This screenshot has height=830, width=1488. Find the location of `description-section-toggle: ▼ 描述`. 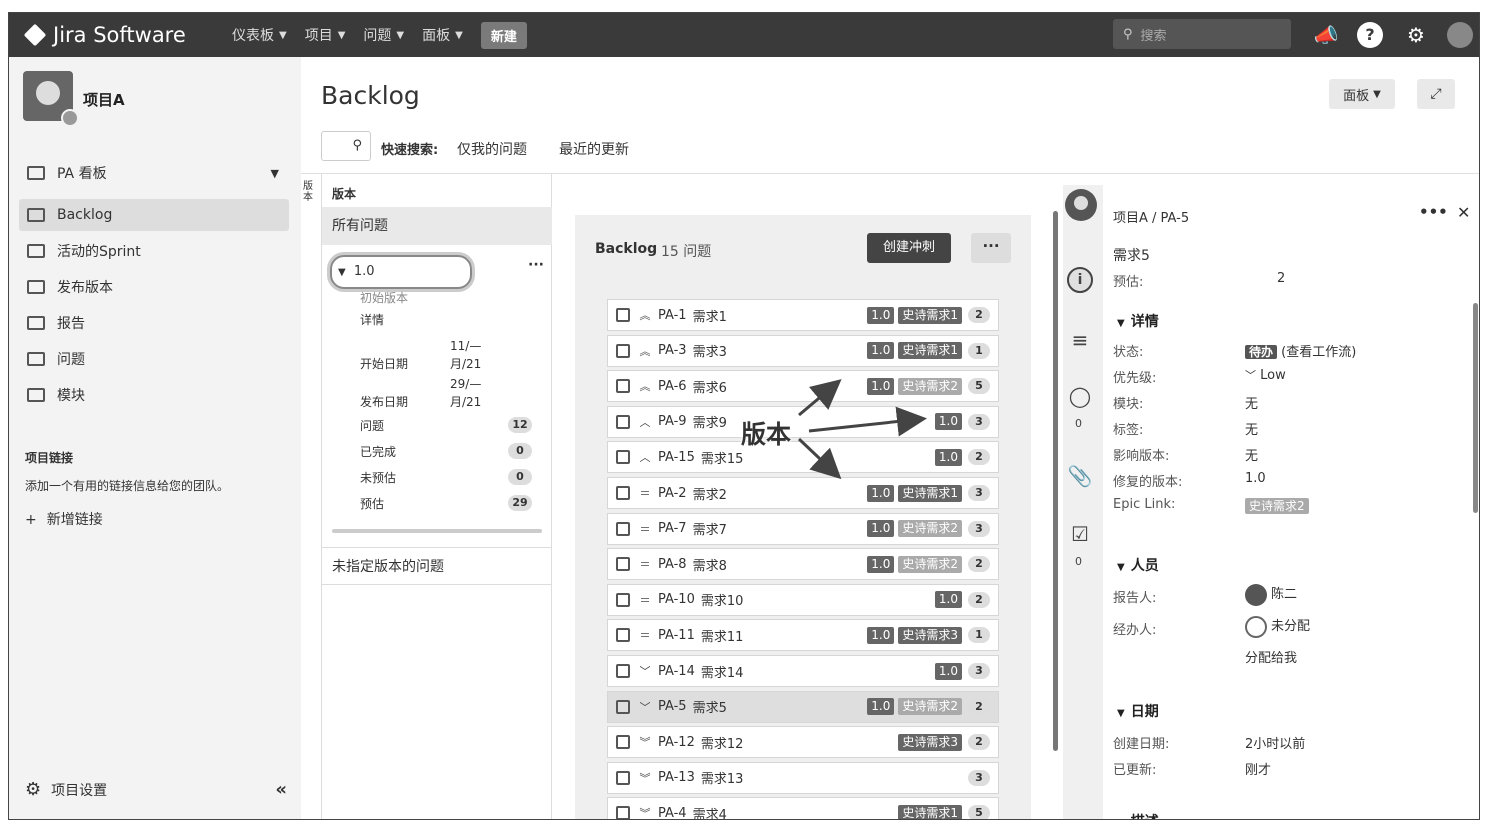

description-section-toggle: ▼ 描述 is located at coordinates (1138, 815).